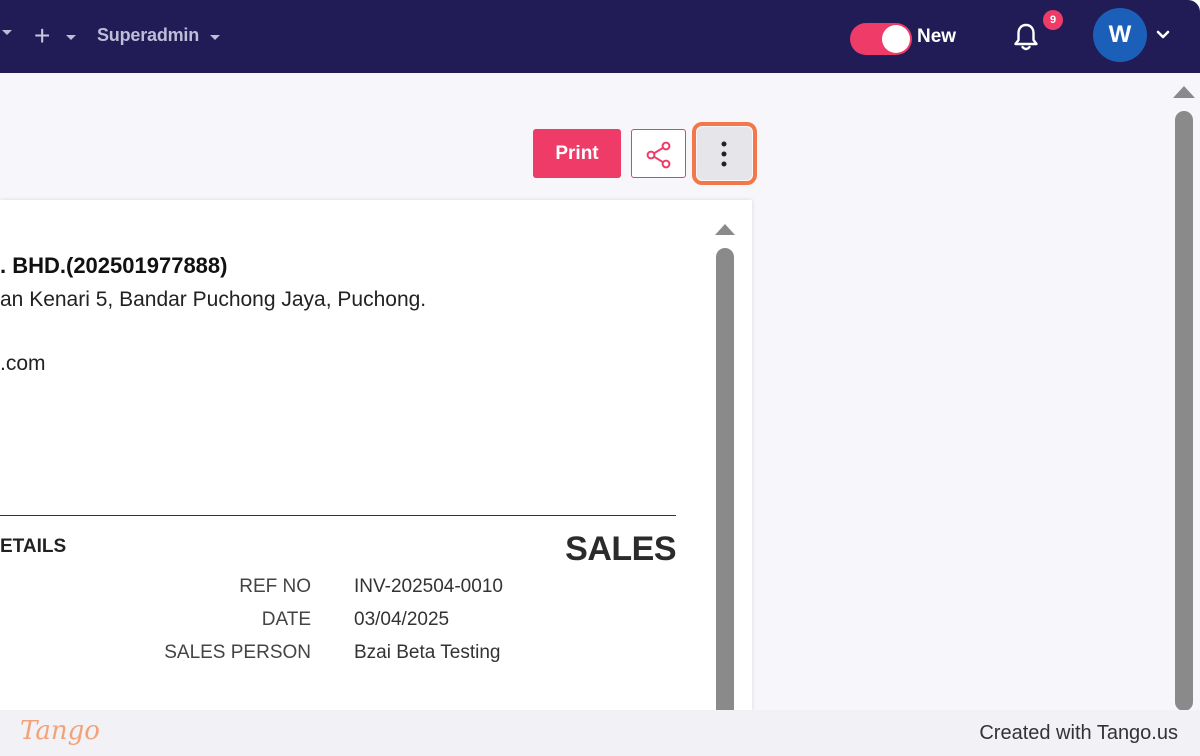 This screenshot has width=1200, height=756. I want to click on company-email: .com, so click(23, 363).